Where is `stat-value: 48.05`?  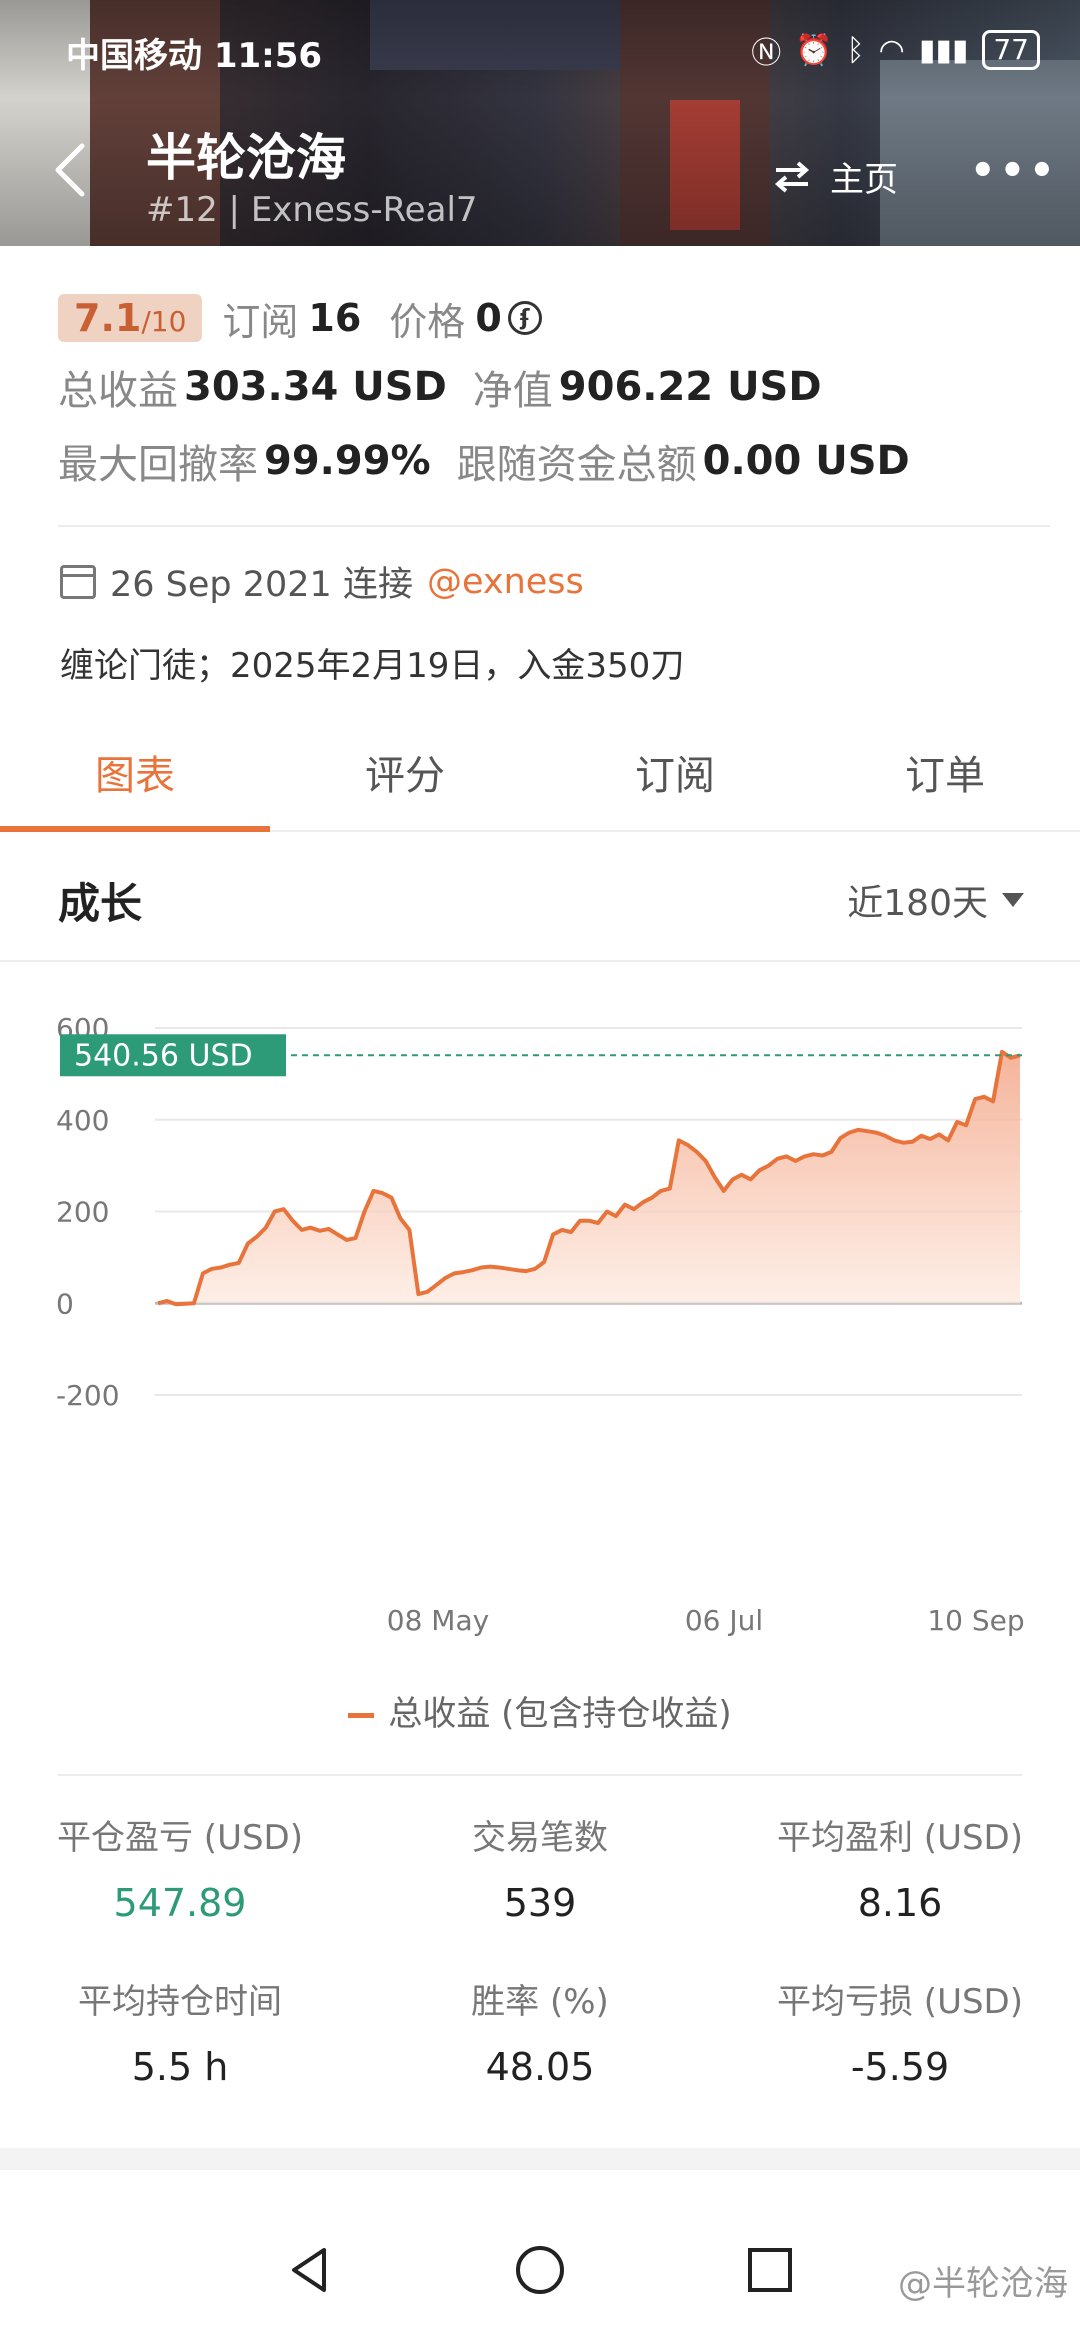
stat-value: 48.05 is located at coordinates (540, 2067).